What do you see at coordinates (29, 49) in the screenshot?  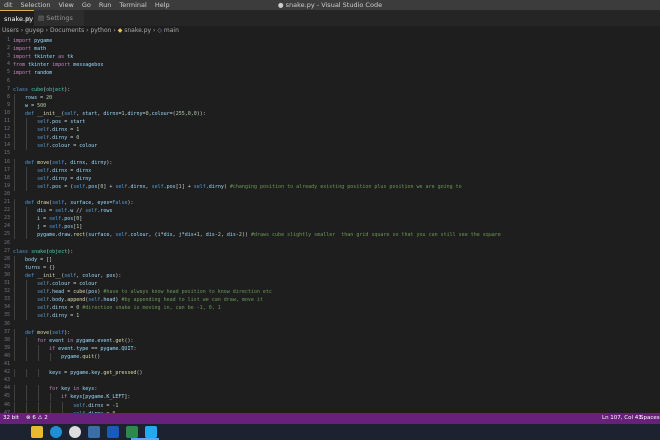 I see `code-line: import math` at bounding box center [29, 49].